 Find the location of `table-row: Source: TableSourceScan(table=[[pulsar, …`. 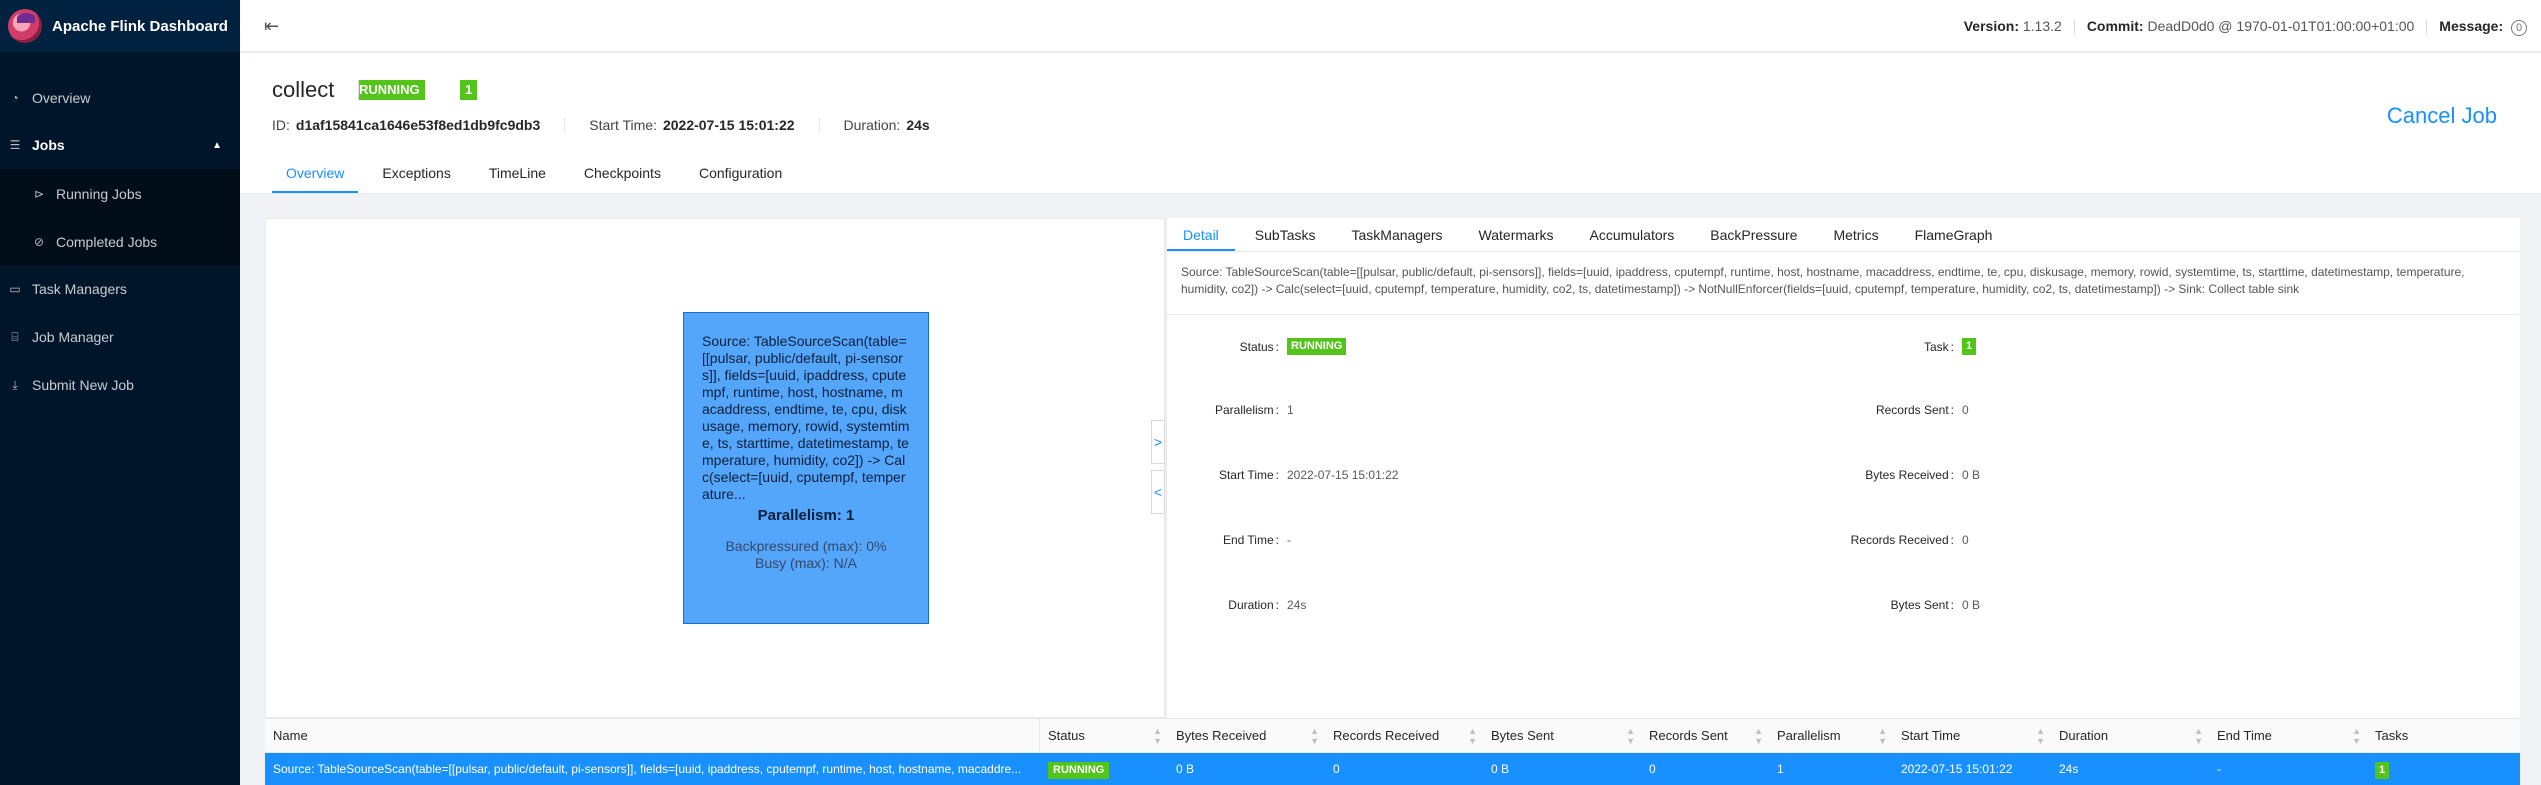

table-row: Source: TableSourceScan(table=[[pulsar, … is located at coordinates (1392, 769).